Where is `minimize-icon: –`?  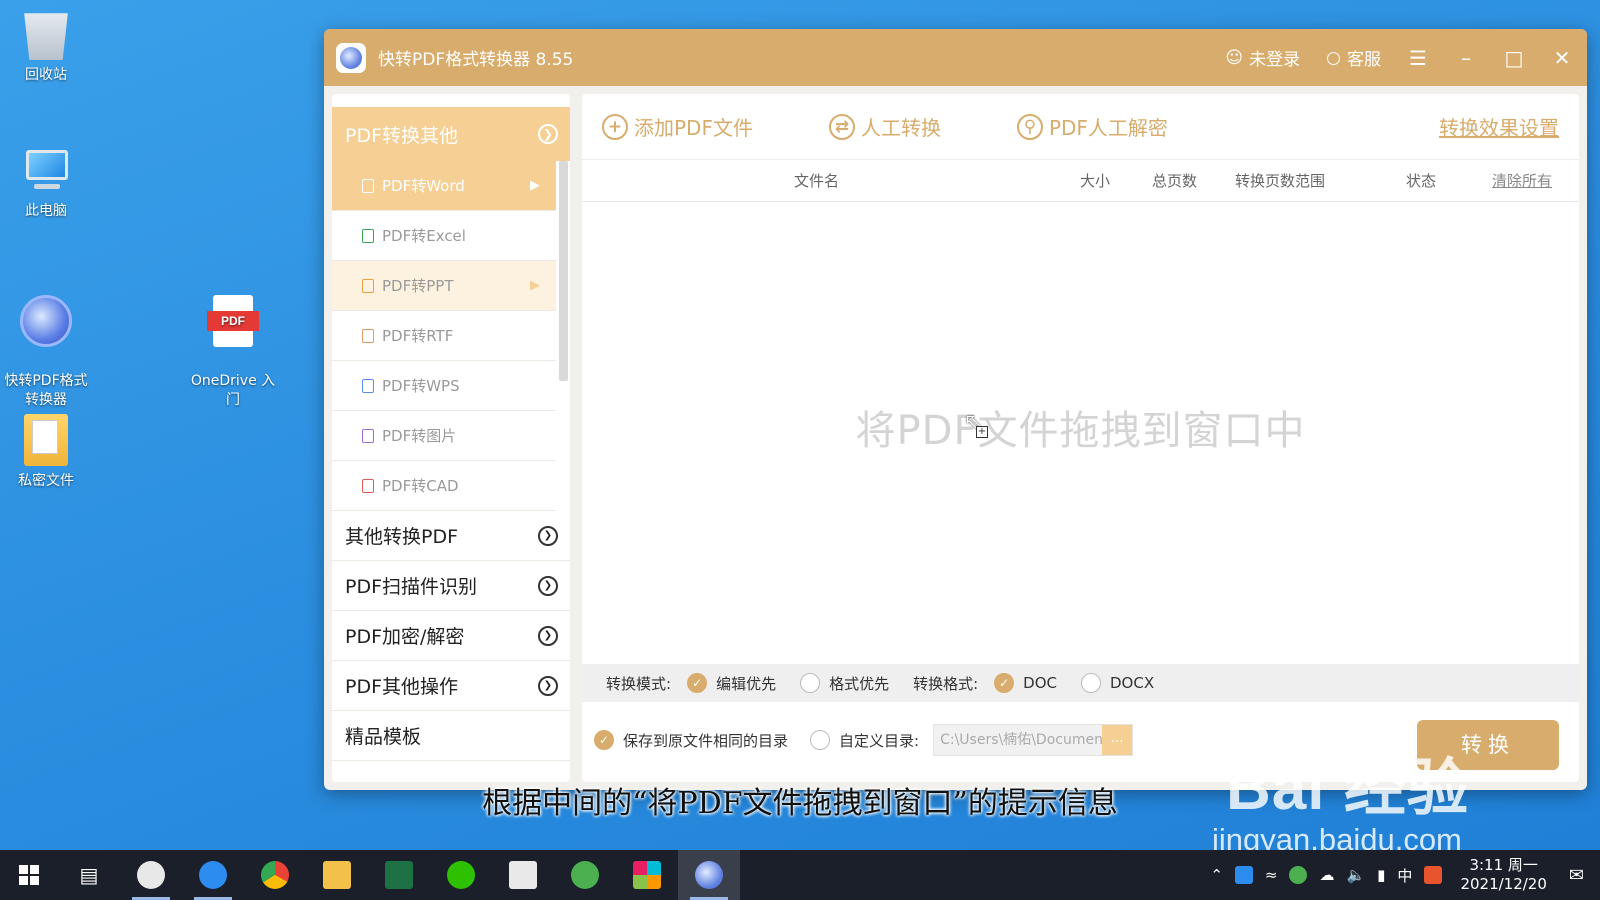
minimize-icon: – is located at coordinates (1466, 58).